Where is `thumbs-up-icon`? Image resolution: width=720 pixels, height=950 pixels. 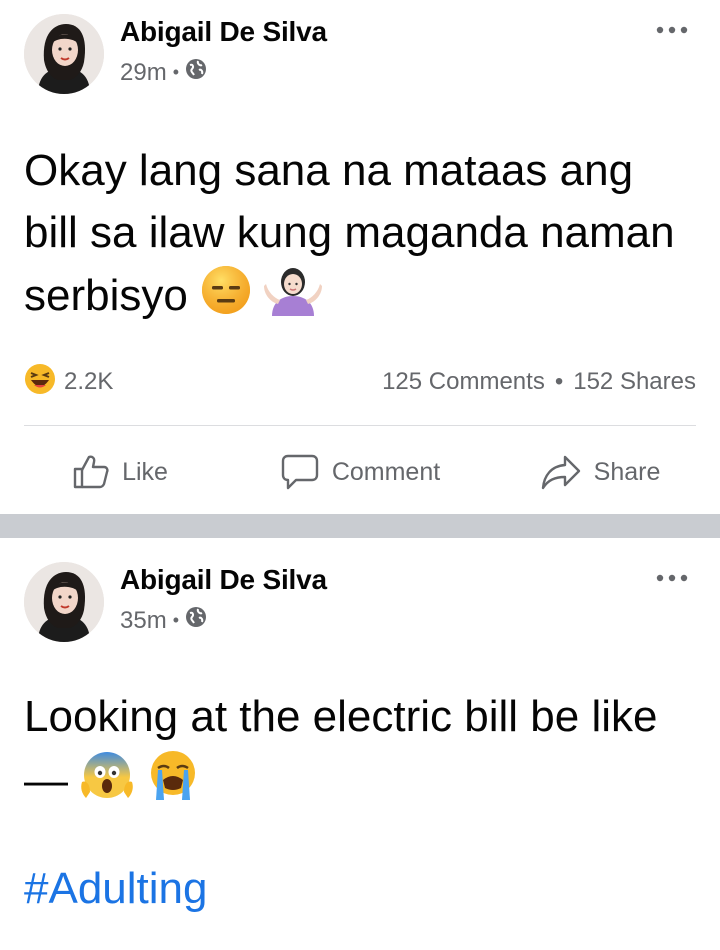 thumbs-up-icon is located at coordinates (91, 472).